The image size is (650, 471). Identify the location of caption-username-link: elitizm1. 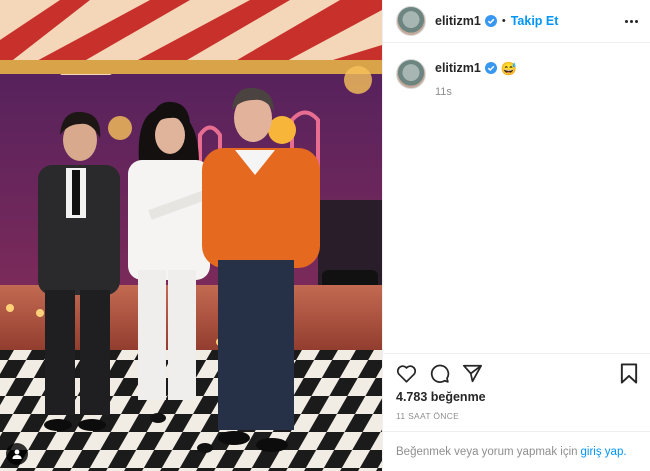
(458, 68).